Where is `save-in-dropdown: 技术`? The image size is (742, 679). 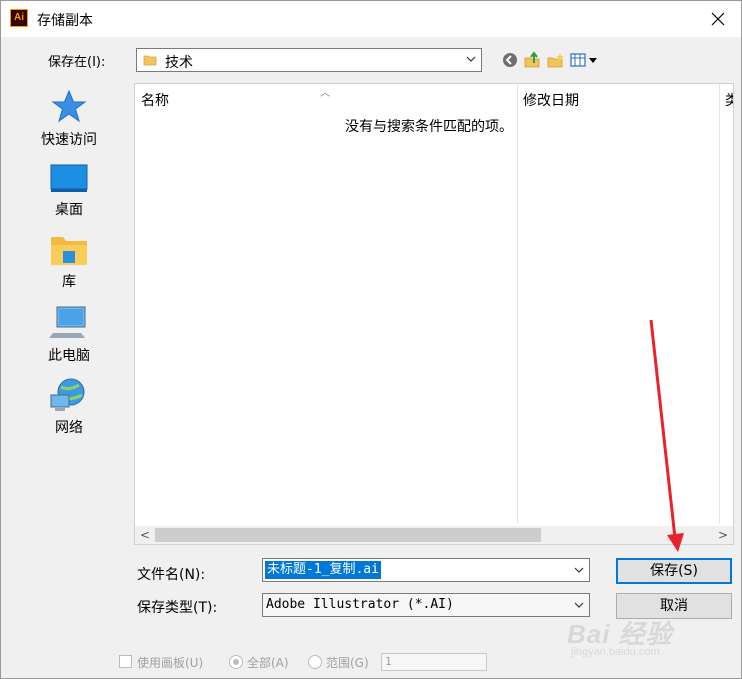 save-in-dropdown: 技术 is located at coordinates (309, 60).